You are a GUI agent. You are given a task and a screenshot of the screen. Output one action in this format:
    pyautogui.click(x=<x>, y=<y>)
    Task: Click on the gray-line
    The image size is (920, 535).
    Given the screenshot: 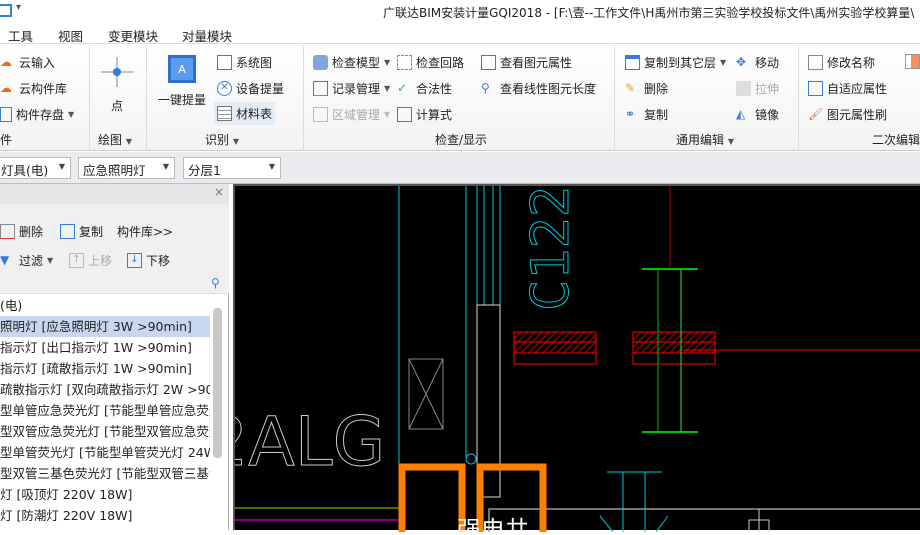 What is the action you would take?
    pyautogui.click(x=704, y=520)
    